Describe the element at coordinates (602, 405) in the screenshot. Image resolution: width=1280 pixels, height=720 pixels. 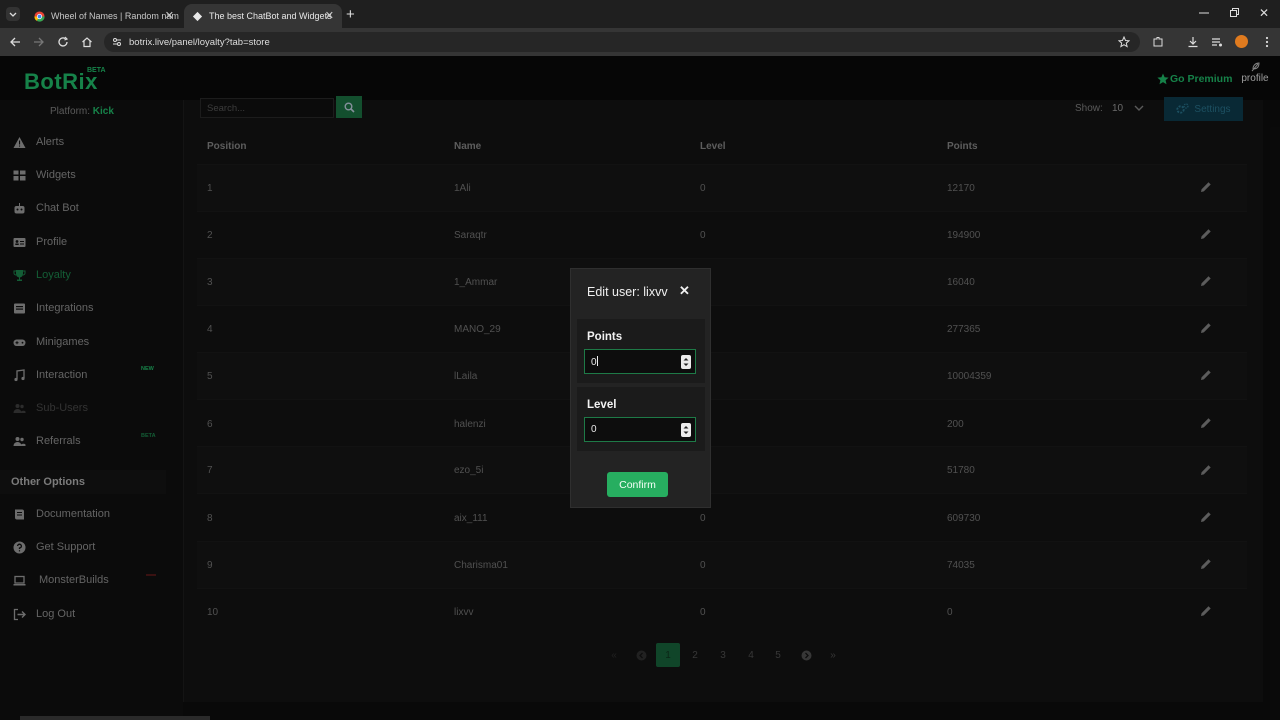
I see `level-label: Level` at that location.